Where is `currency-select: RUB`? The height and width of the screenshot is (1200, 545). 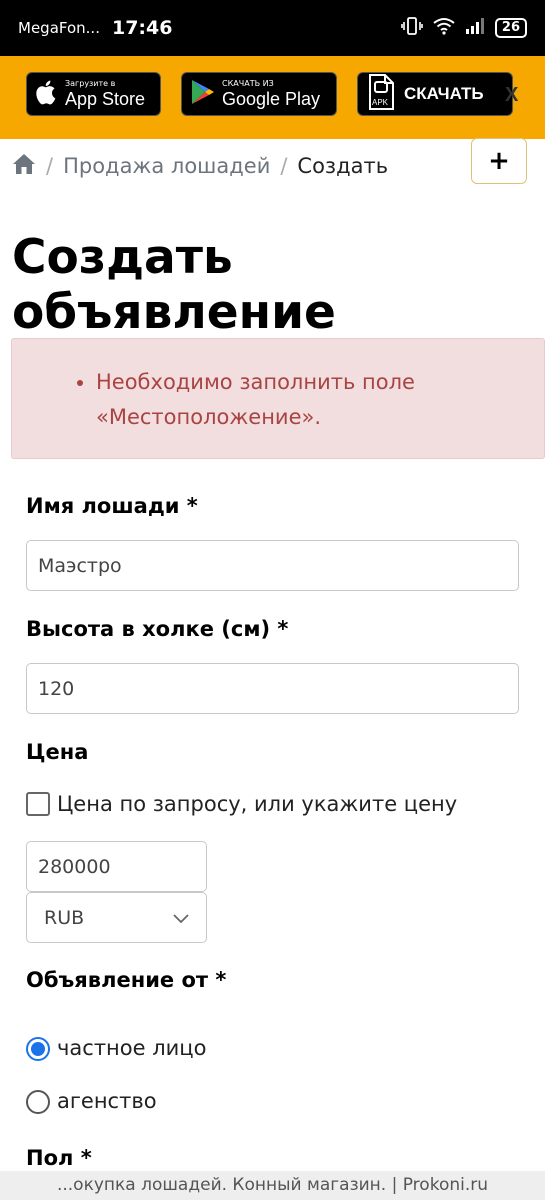
currency-select: RUB is located at coordinates (116, 917).